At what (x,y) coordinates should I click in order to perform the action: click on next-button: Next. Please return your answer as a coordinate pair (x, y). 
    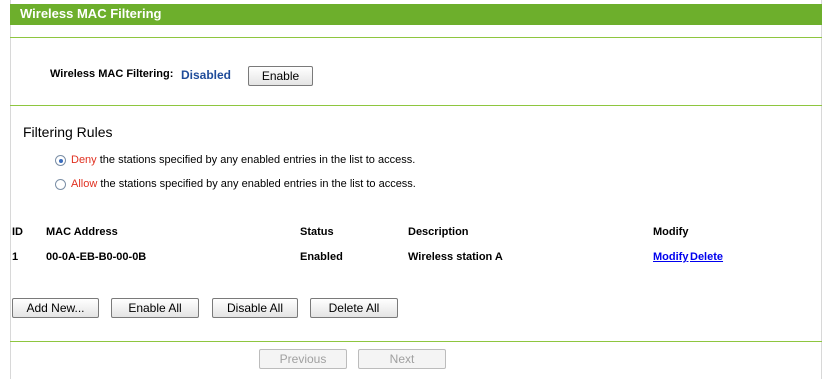
    Looking at the image, I should click on (402, 359).